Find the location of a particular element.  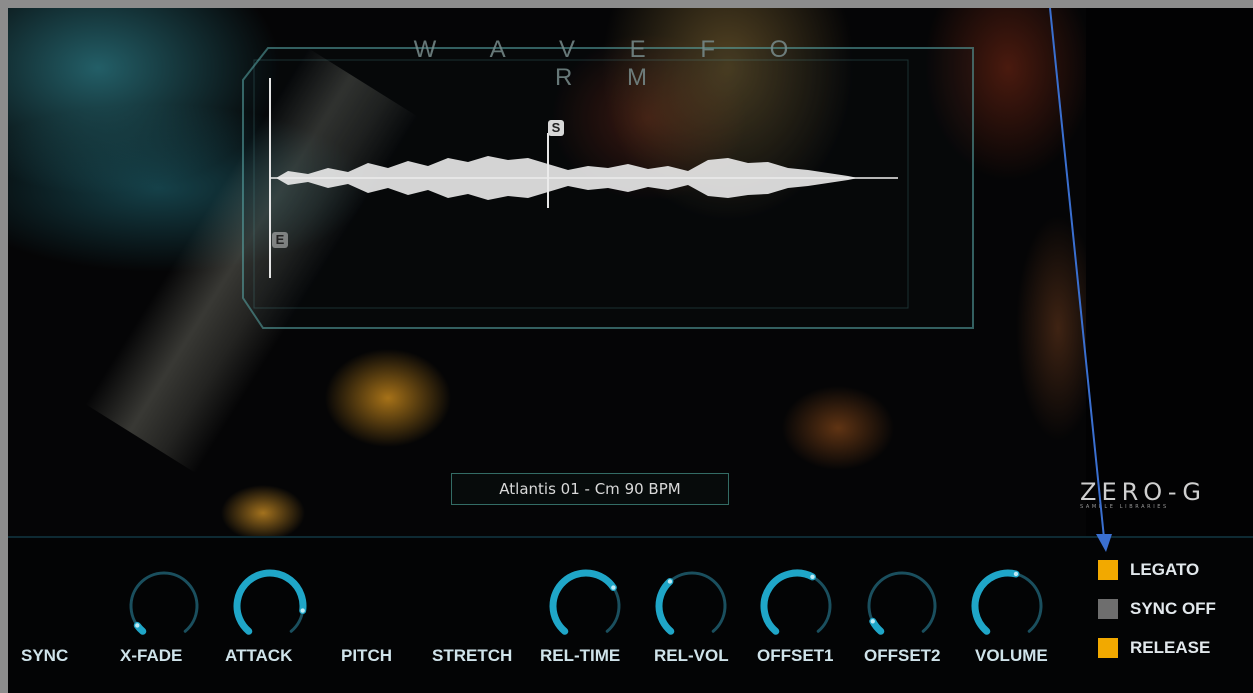

volume-knob is located at coordinates (1008, 606).